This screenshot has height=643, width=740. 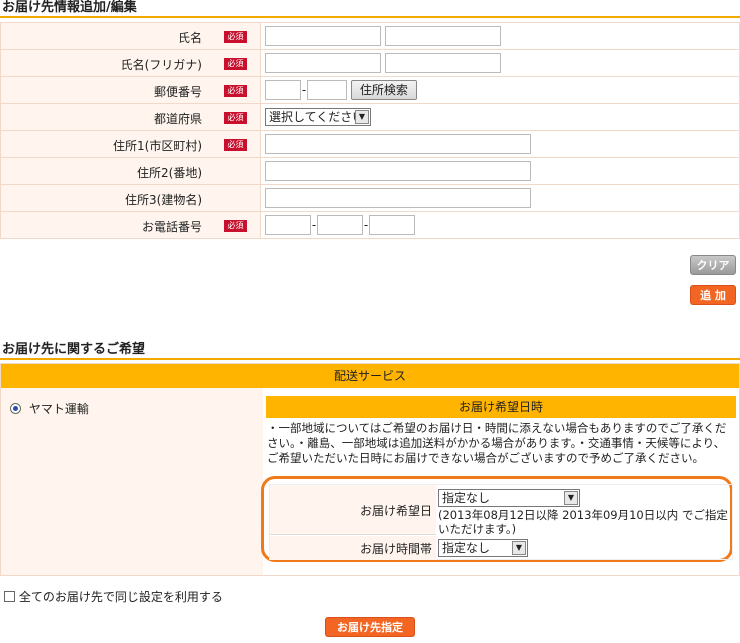 I want to click on time-label: お届け時間帯, so click(x=395, y=549).